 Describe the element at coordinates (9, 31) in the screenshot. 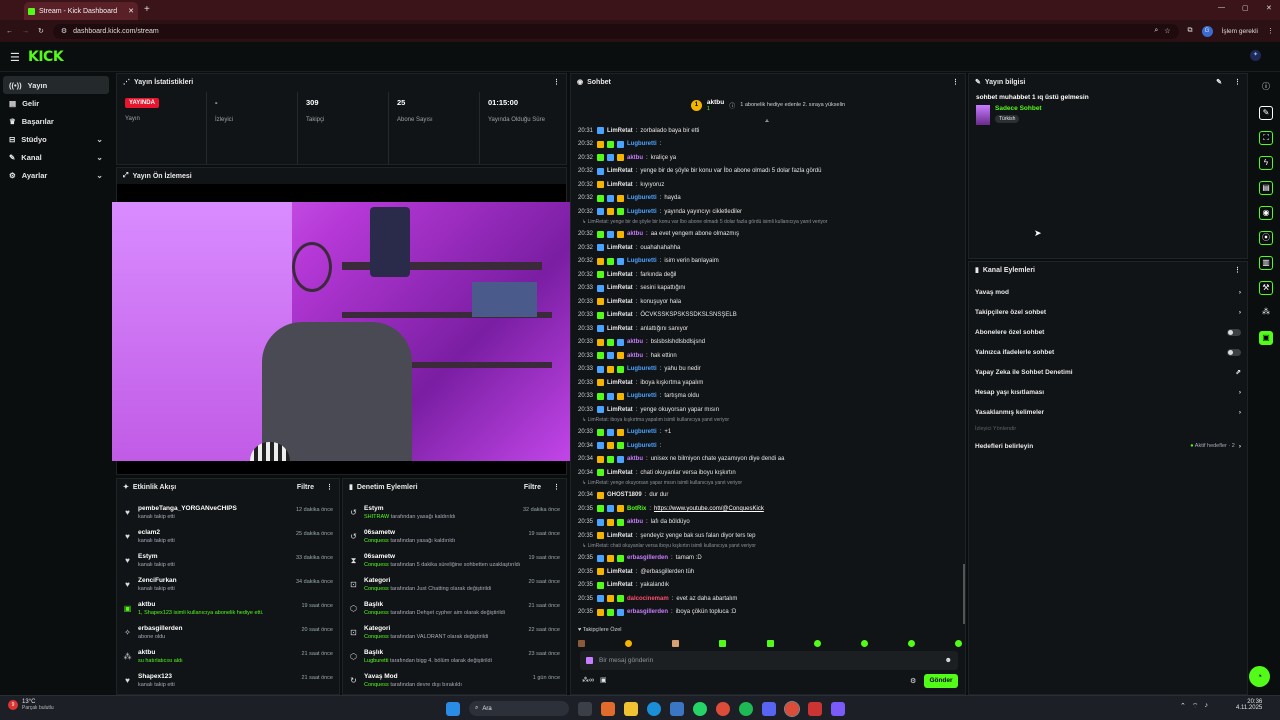

I see `back-icon: ←` at that location.